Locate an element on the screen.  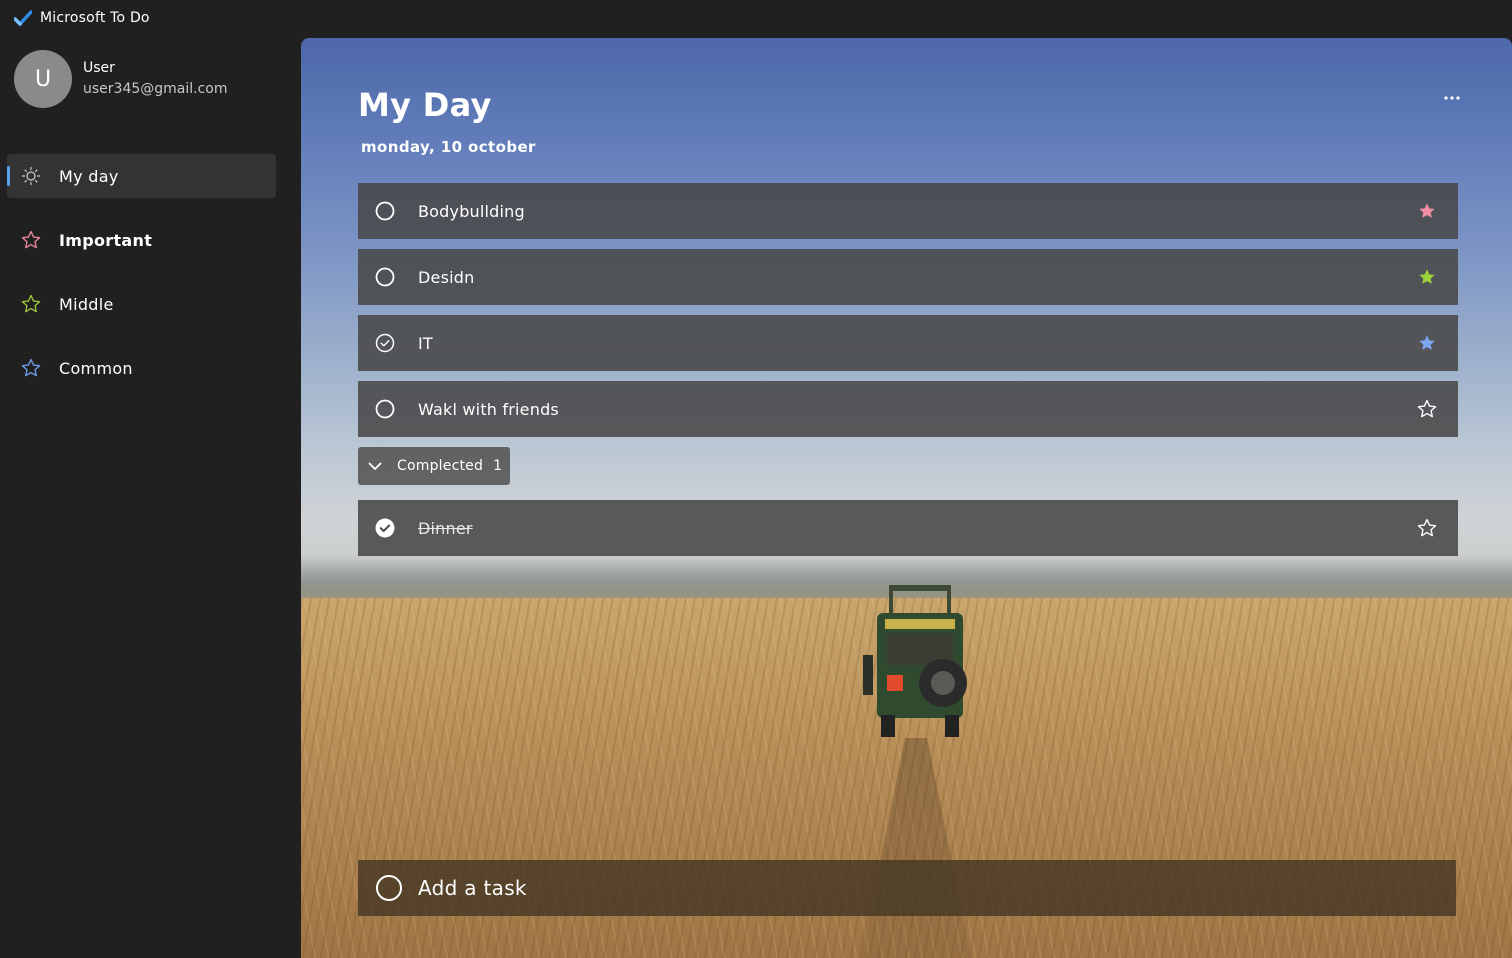
avatar: U is located at coordinates (43, 79).